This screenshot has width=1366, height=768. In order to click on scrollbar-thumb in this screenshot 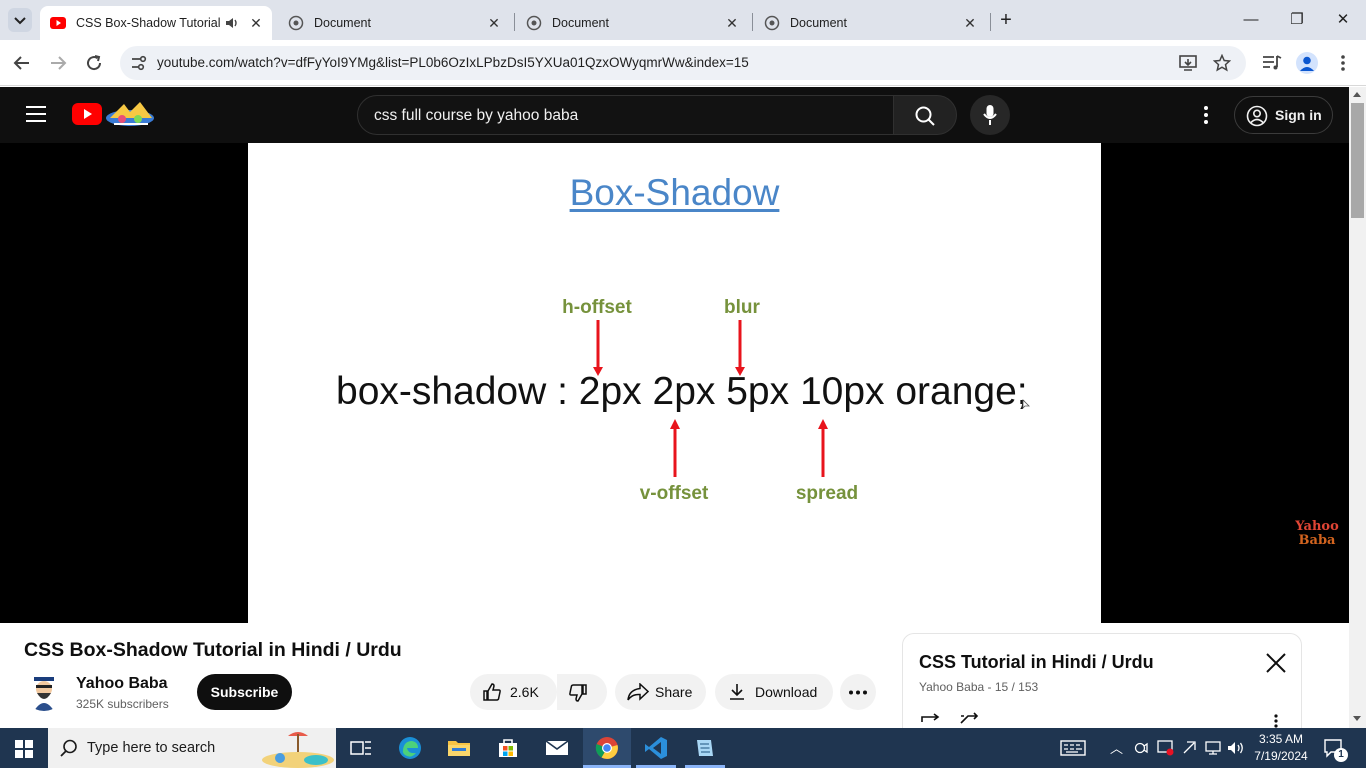, I will do `click(1357, 160)`.